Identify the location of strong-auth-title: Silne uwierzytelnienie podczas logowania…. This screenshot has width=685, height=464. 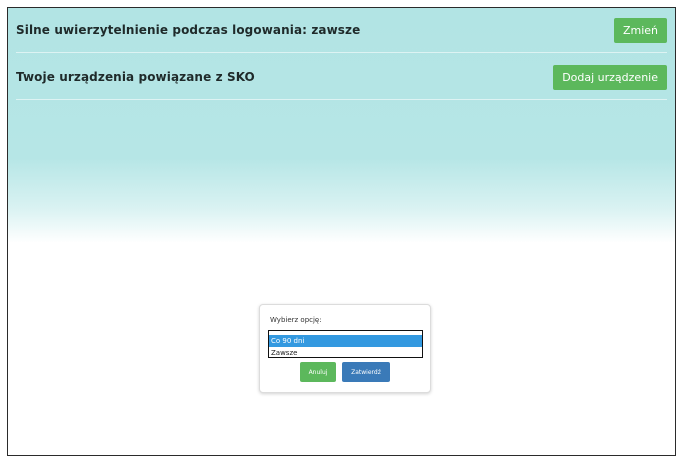
(188, 30).